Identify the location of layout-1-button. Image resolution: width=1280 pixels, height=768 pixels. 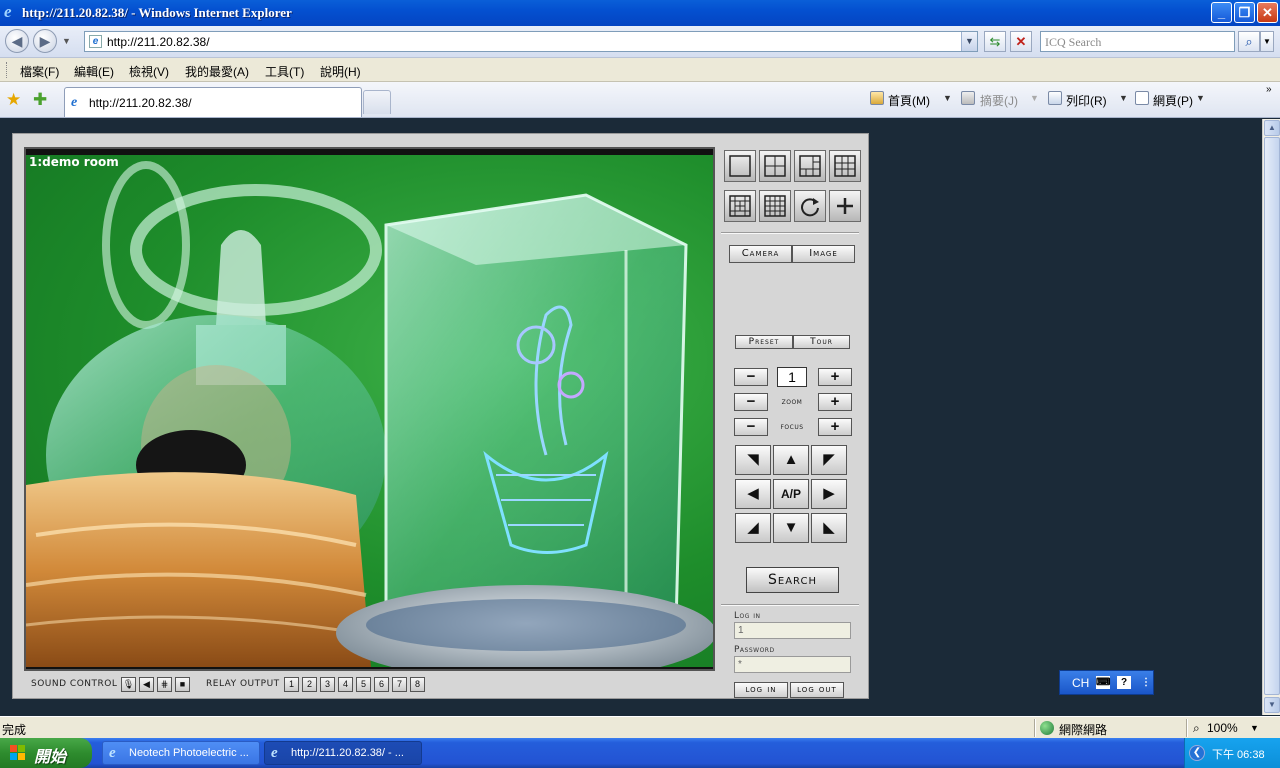
(740, 166).